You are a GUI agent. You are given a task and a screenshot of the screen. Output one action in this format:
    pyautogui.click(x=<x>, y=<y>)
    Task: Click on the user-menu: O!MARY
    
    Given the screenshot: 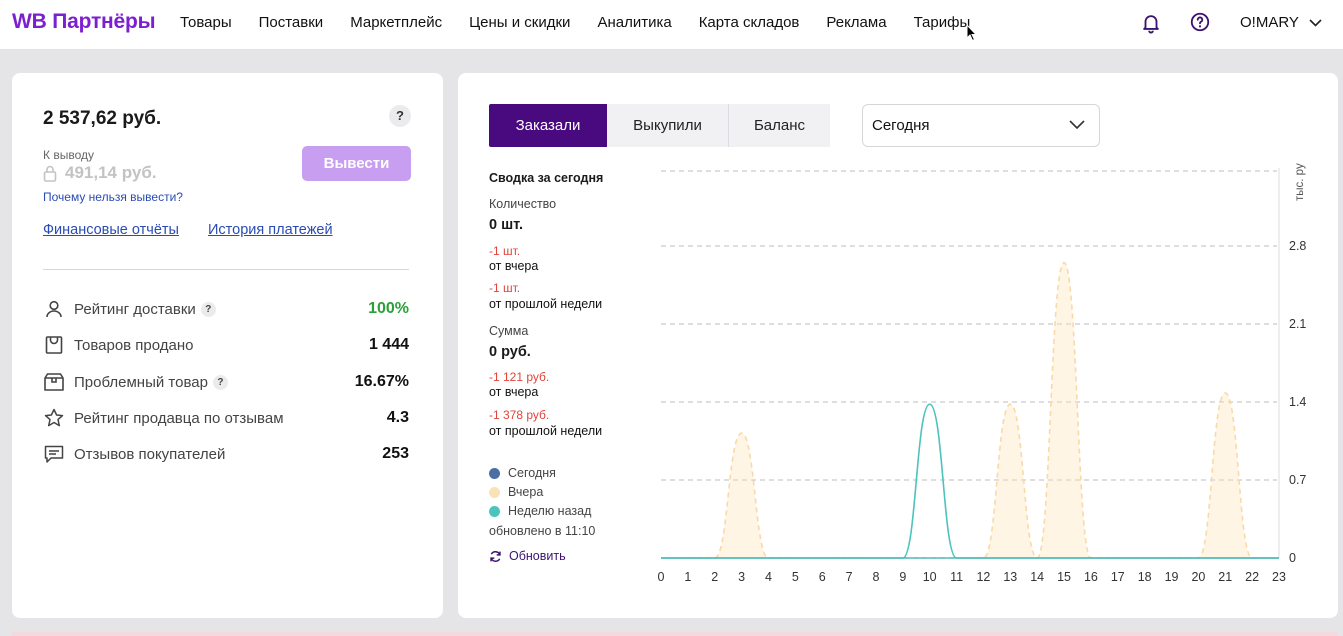 What is the action you would take?
    pyautogui.click(x=1281, y=22)
    